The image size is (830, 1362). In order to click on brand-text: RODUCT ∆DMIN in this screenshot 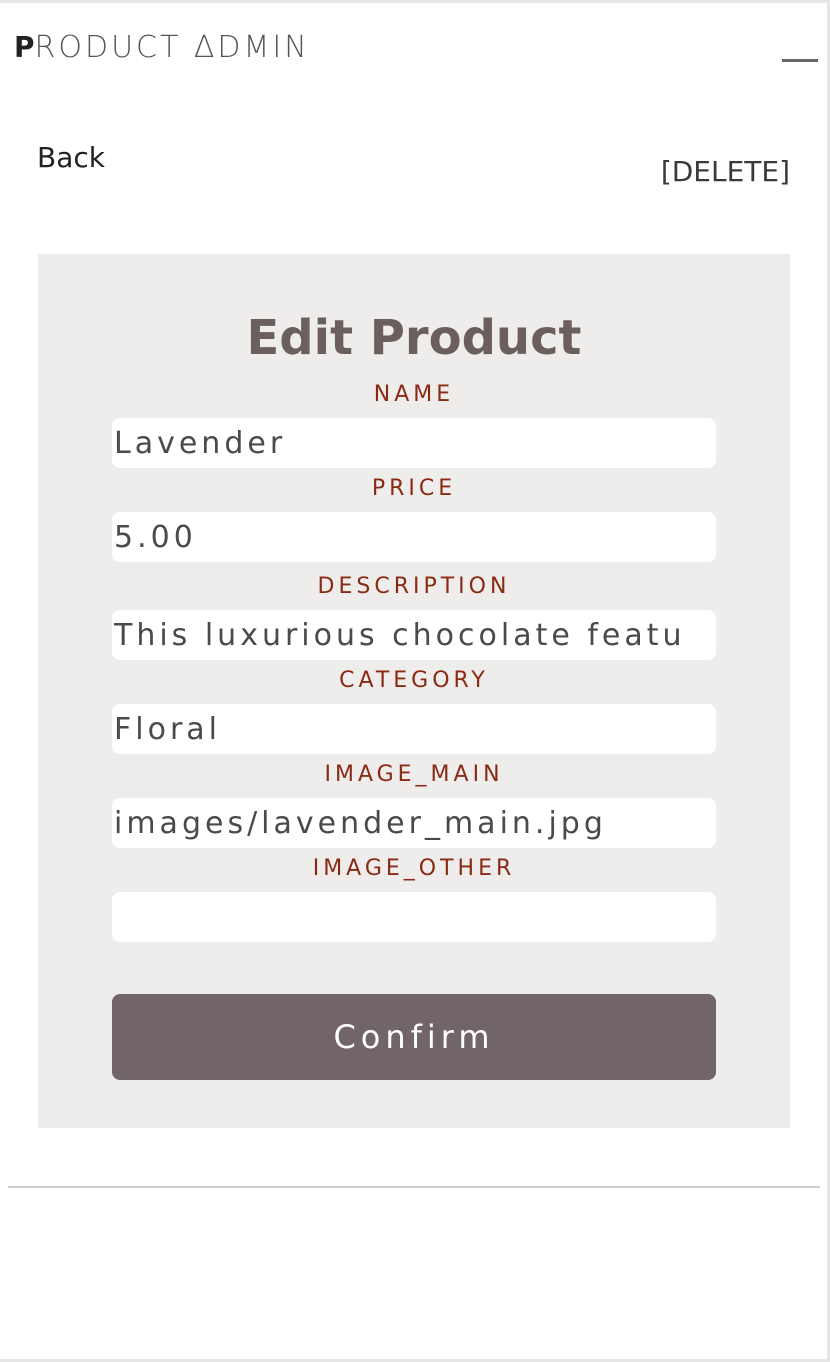, I will do `click(172, 47)`.